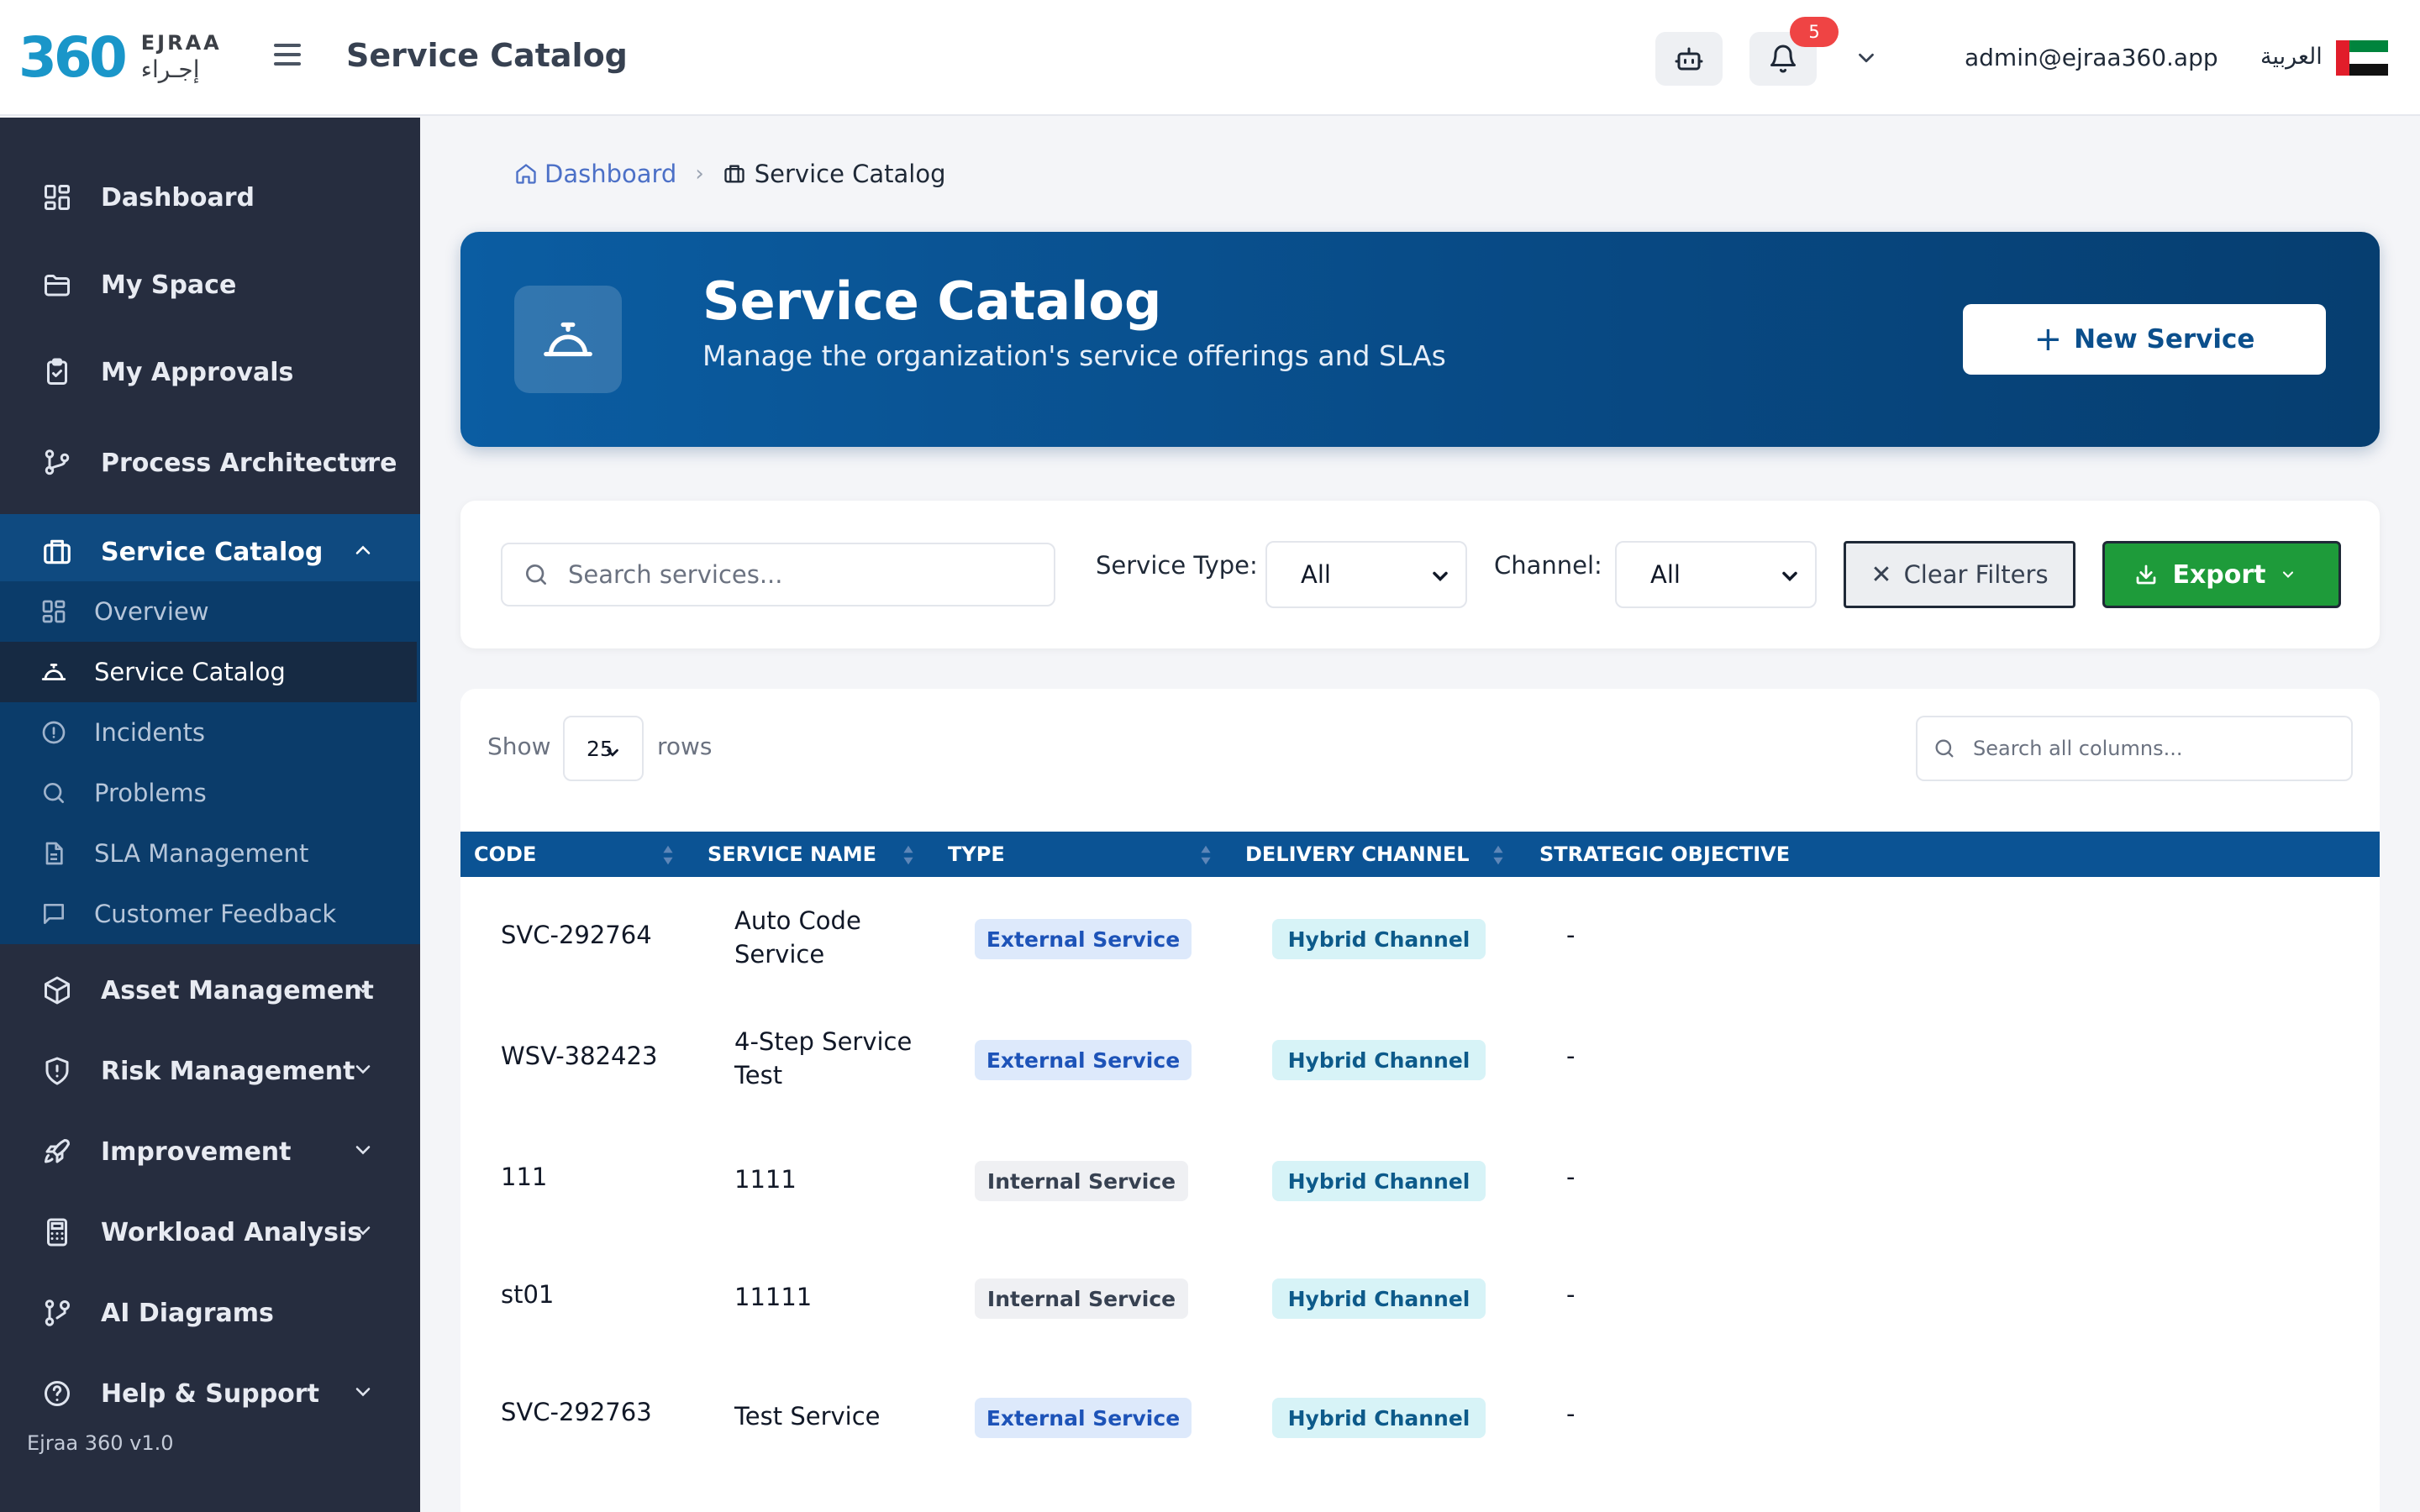 The image size is (2420, 1512). I want to click on menu-toggle-icon, so click(287, 56).